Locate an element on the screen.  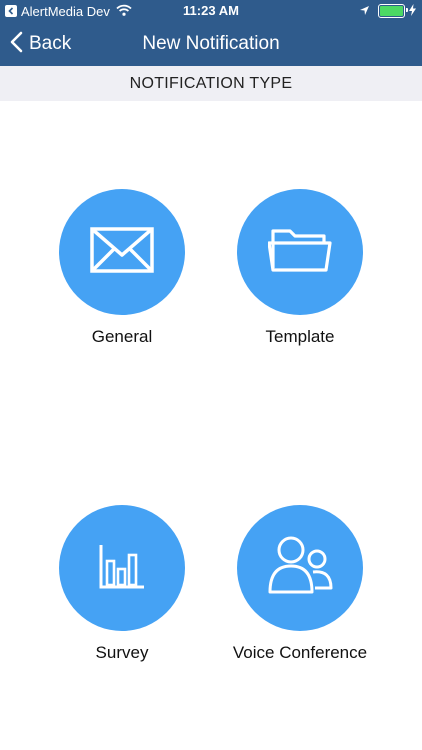
nav-bar: Back New Notification is located at coordinates (211, 44).